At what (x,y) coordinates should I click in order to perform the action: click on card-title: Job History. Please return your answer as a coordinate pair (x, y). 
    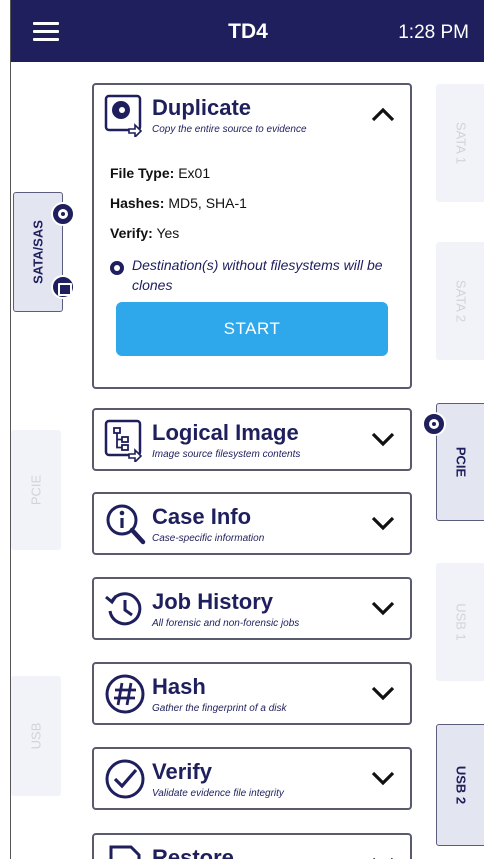
    Looking at the image, I should click on (213, 601).